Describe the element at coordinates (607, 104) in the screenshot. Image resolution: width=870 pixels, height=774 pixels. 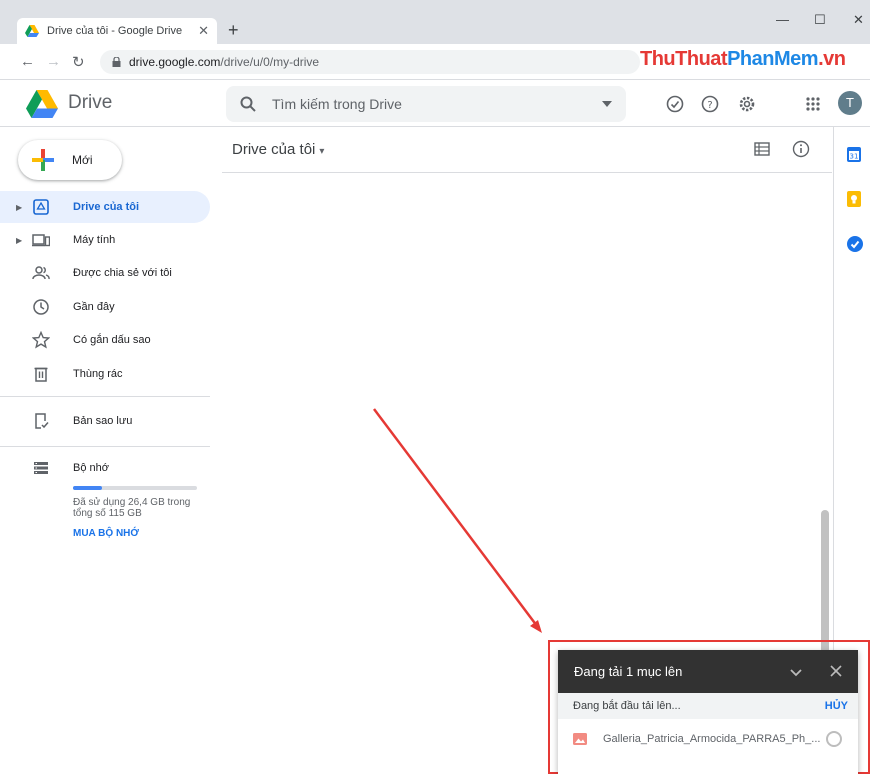
I see `search-options-chevron-icon` at that location.